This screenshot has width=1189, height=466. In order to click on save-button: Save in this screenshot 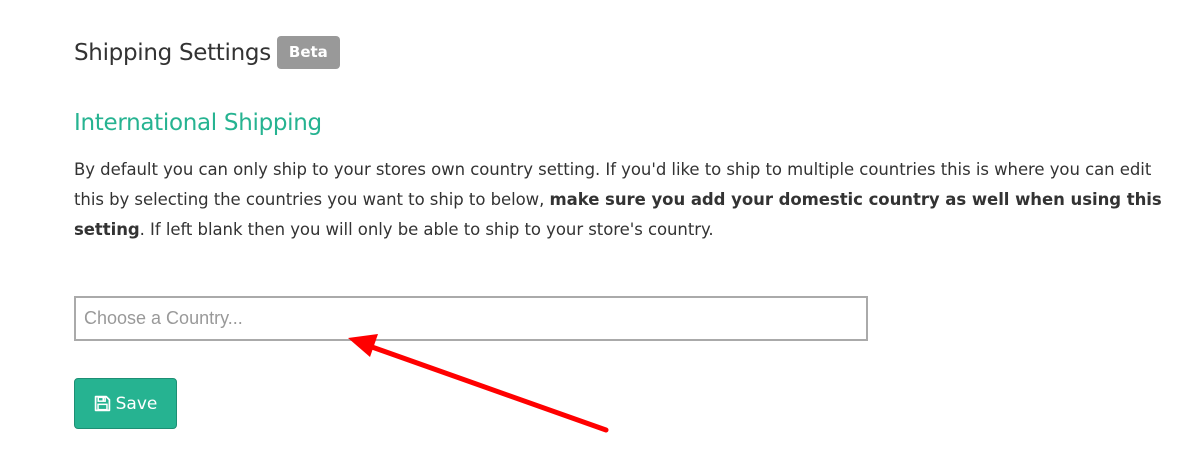, I will do `click(125, 403)`.